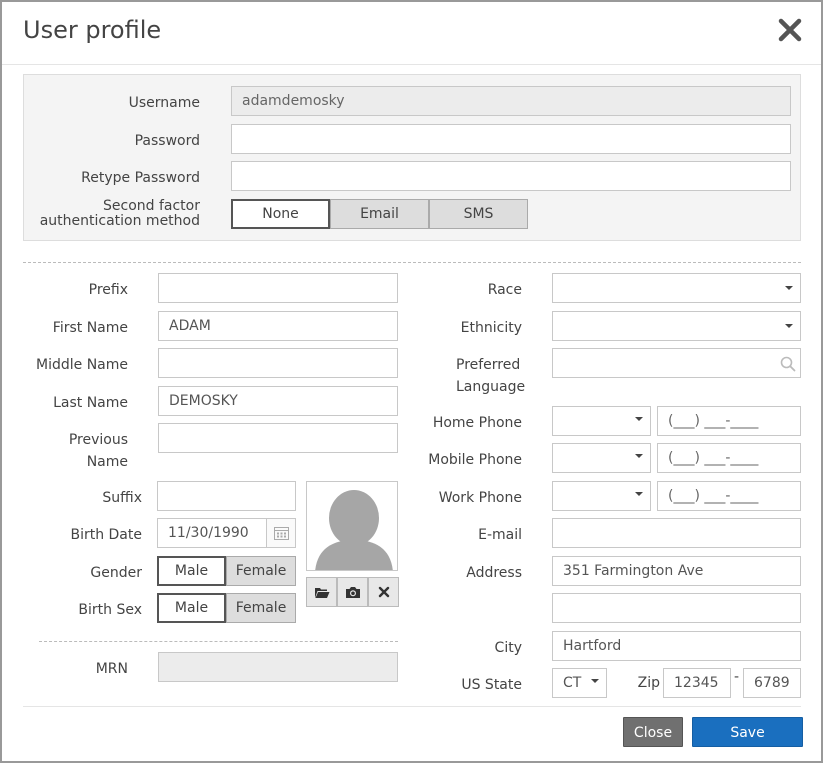 Image resolution: width=823 pixels, height=763 pixels. Describe the element at coordinates (354, 530) in the screenshot. I see `avatar-placeholder-icon` at that location.